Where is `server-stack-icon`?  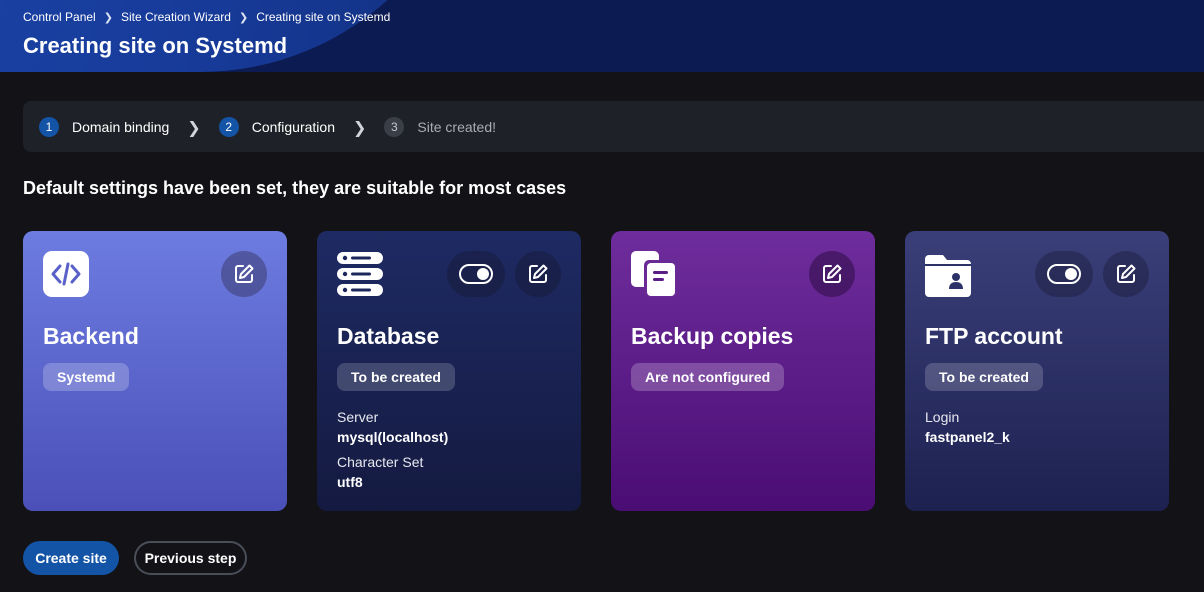 server-stack-icon is located at coordinates (360, 274).